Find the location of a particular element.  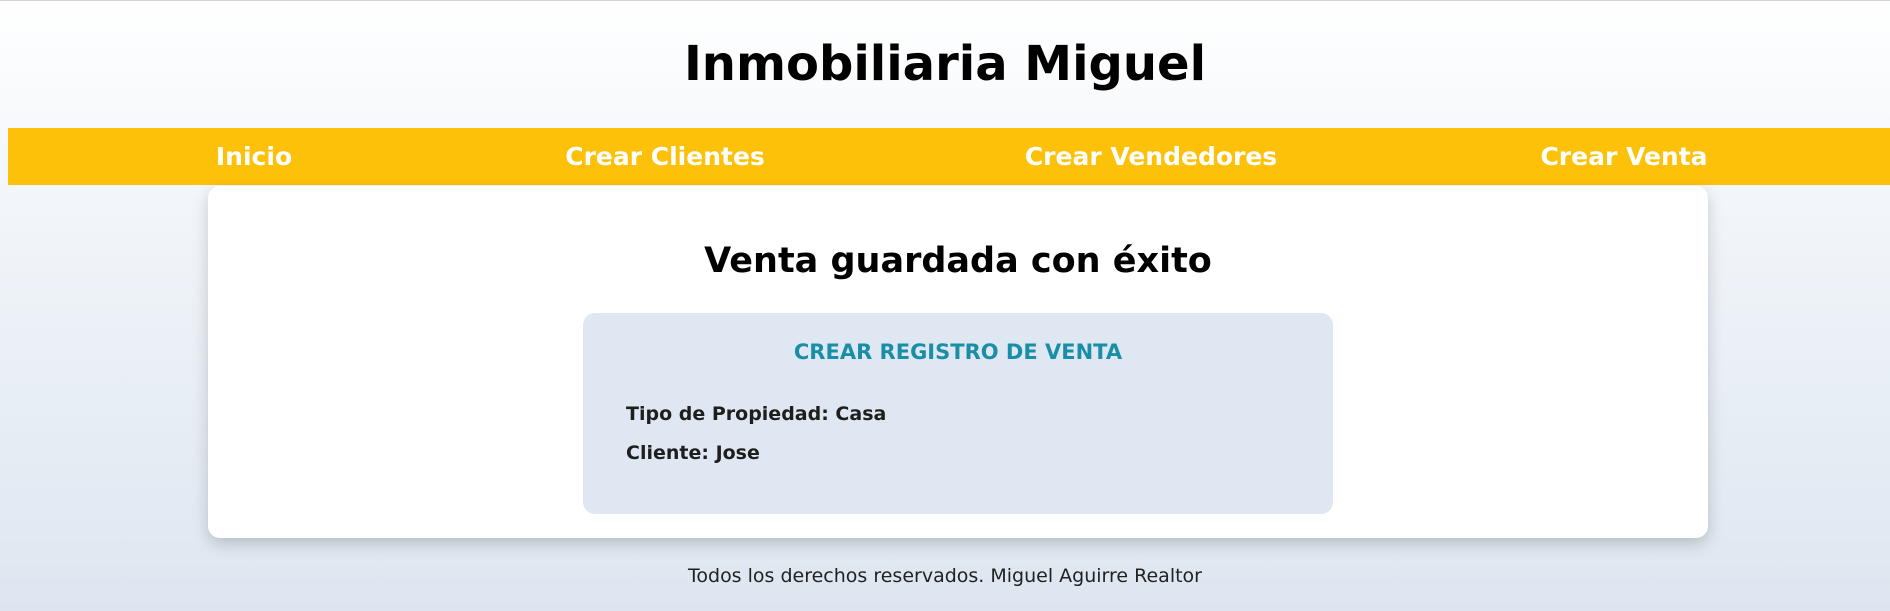

client-text: Cliente: Jose is located at coordinates (693, 453).